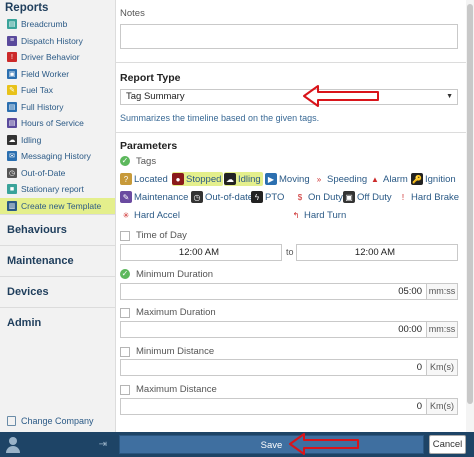 This screenshot has width=474, height=457. What do you see at coordinates (175, 351) in the screenshot?
I see `min-distance-label: Minimum Distance` at bounding box center [175, 351].